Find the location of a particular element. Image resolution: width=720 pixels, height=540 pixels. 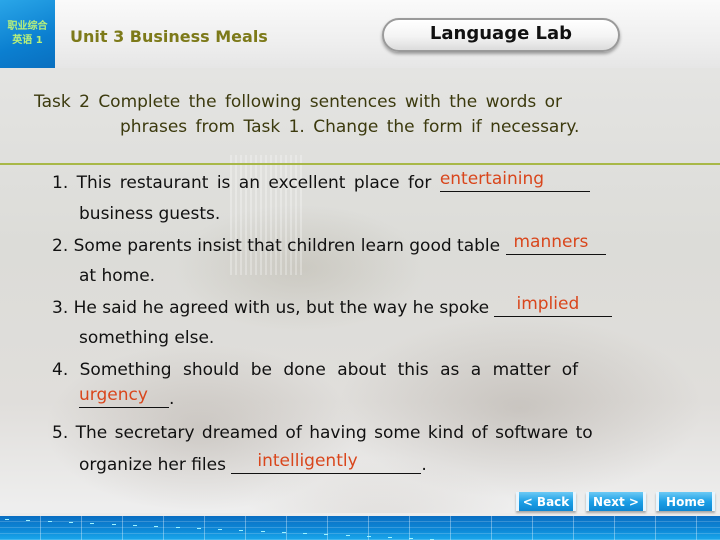

answer-text: entertaining is located at coordinates (492, 179).